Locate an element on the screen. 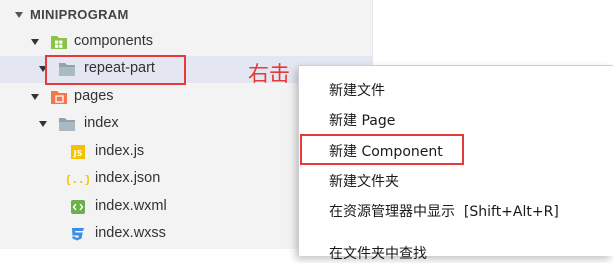 Image resolution: width=613 pixels, height=263 pixels. explorer-section-header: MINIPROGRAM is located at coordinates (186, 15).